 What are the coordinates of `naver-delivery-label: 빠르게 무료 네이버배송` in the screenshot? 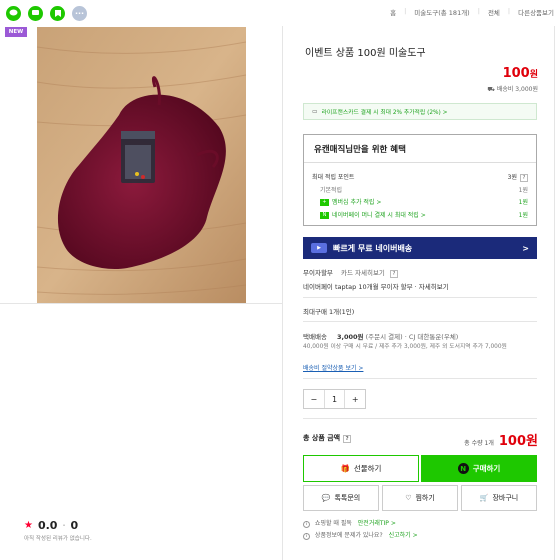 It's located at (373, 248).